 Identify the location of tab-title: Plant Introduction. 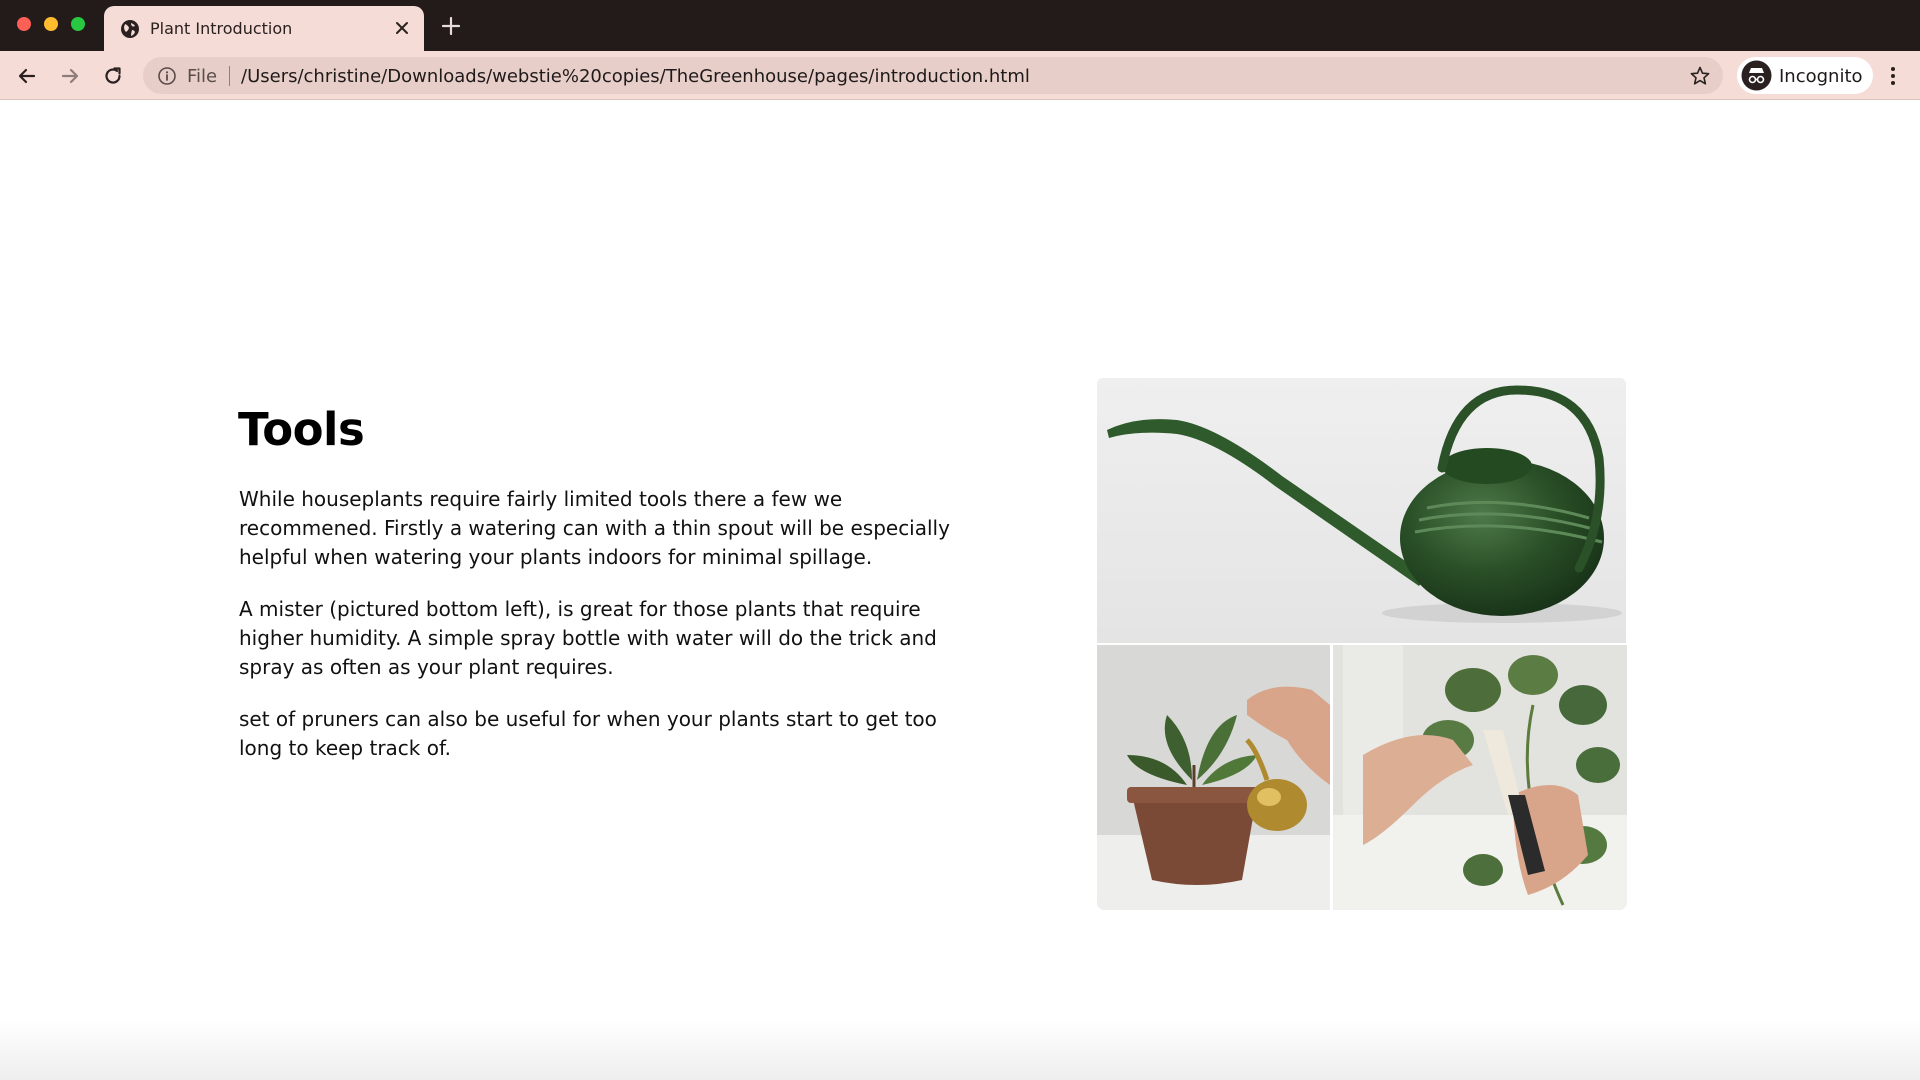
(221, 28).